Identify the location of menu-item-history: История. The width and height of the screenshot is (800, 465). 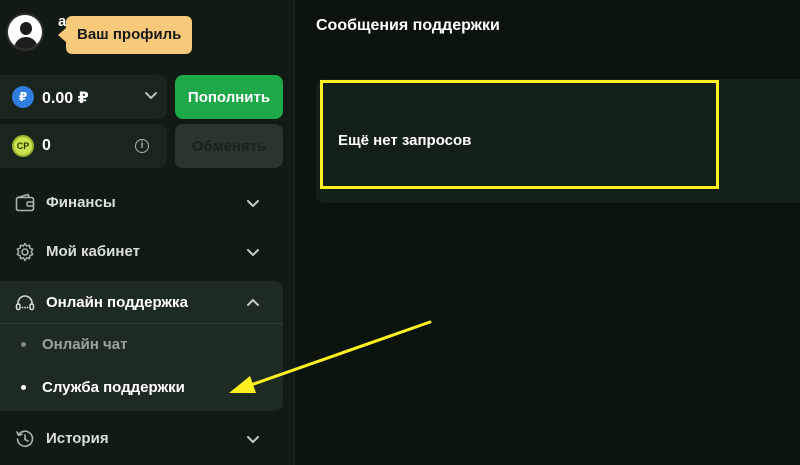
(141, 439).